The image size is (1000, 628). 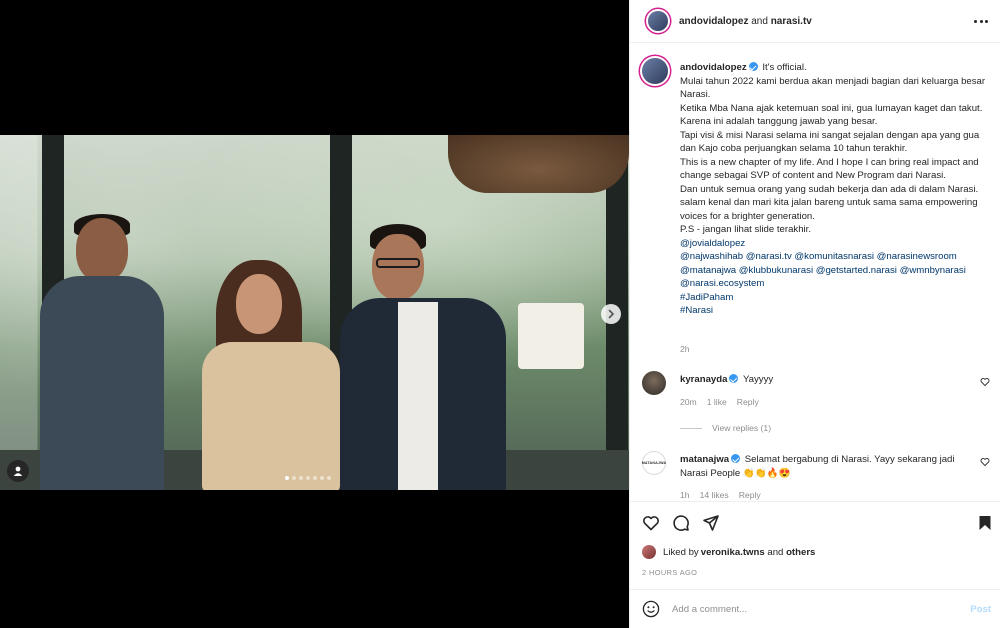 What do you see at coordinates (685, 495) in the screenshot?
I see `comment-time: 1h` at bounding box center [685, 495].